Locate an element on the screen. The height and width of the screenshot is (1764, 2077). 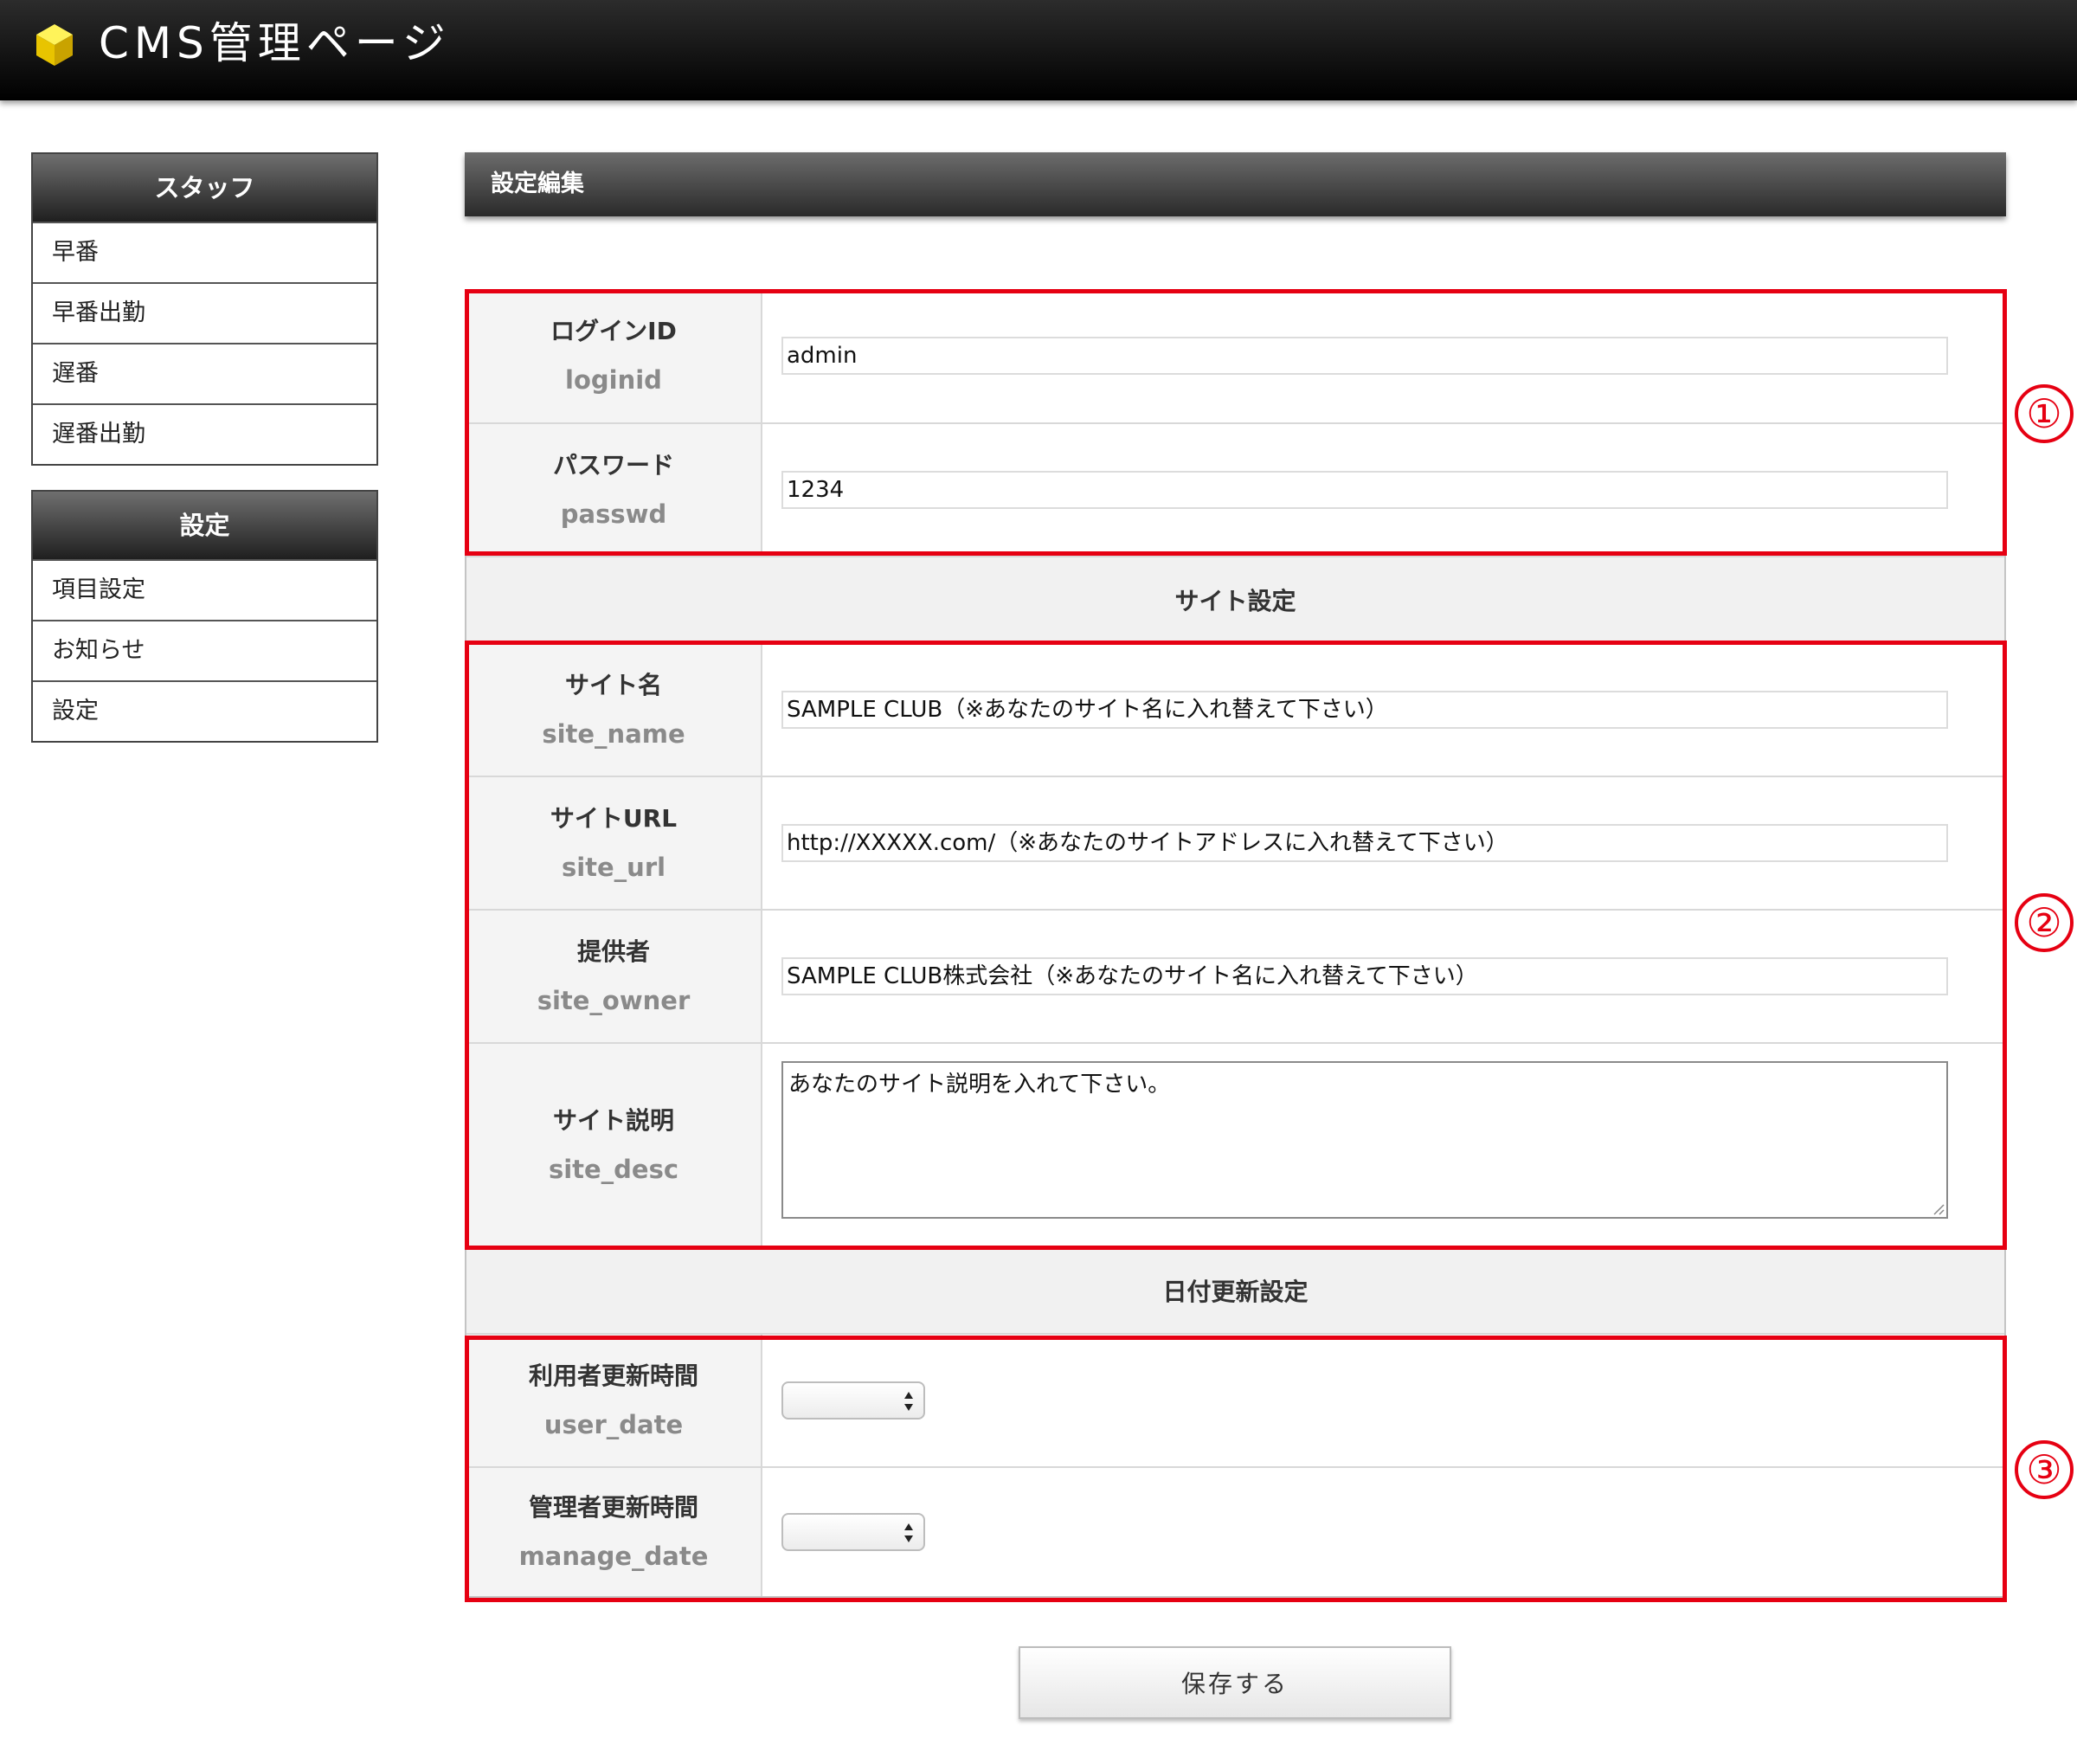
field-key: site_owner is located at coordinates (614, 1000).